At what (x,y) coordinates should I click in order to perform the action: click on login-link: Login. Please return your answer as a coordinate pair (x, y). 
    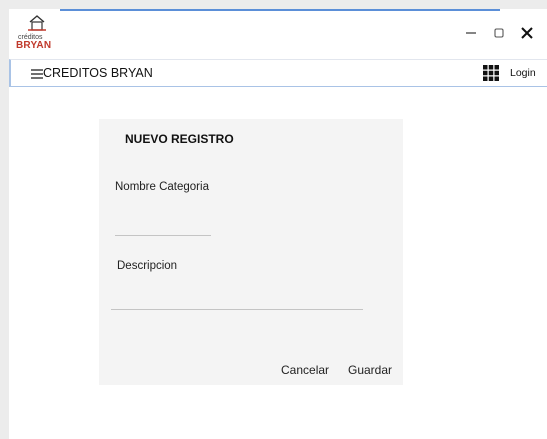
    Looking at the image, I should click on (523, 73).